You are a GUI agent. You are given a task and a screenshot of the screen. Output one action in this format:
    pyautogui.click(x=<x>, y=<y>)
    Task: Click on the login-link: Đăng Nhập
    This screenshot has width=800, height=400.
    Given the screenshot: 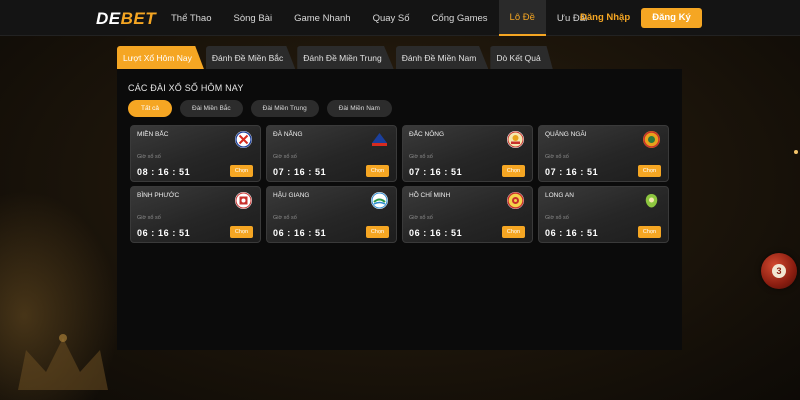 What is the action you would take?
    pyautogui.click(x=605, y=17)
    